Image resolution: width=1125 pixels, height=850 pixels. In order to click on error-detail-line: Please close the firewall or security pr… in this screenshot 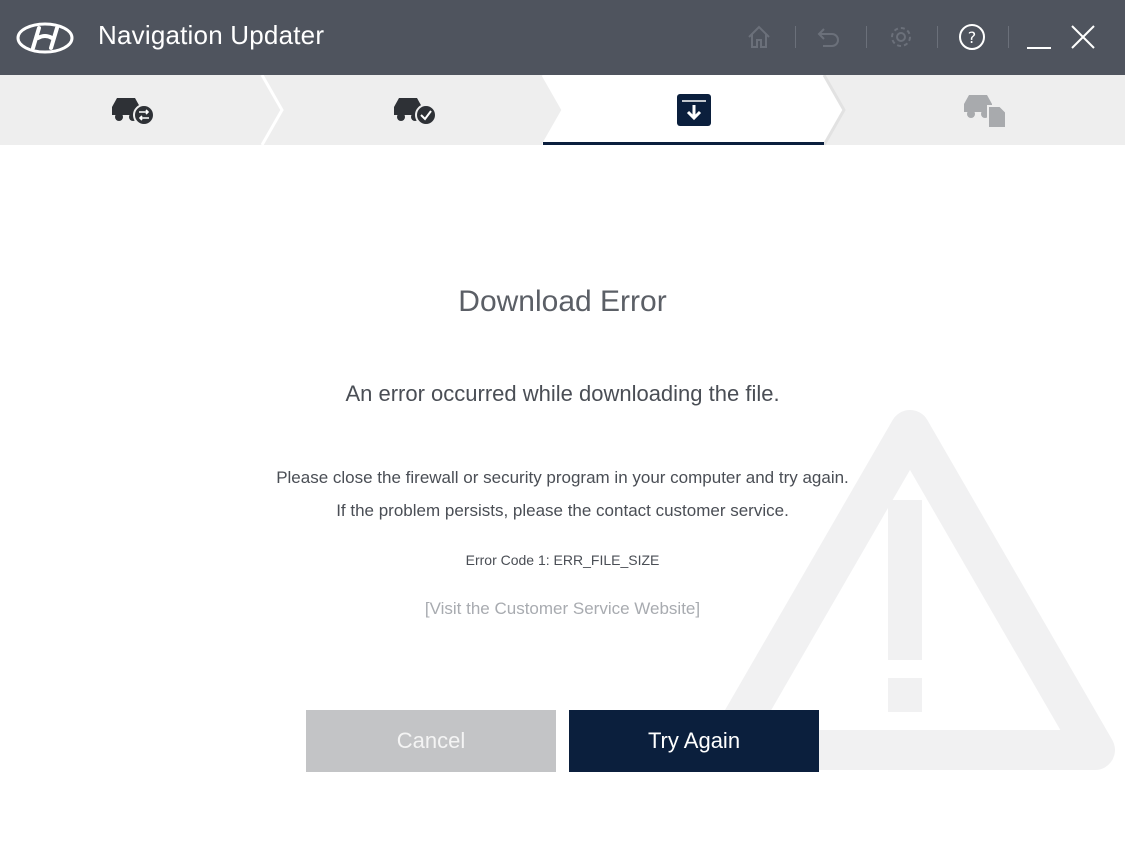, I will do `click(562, 477)`.